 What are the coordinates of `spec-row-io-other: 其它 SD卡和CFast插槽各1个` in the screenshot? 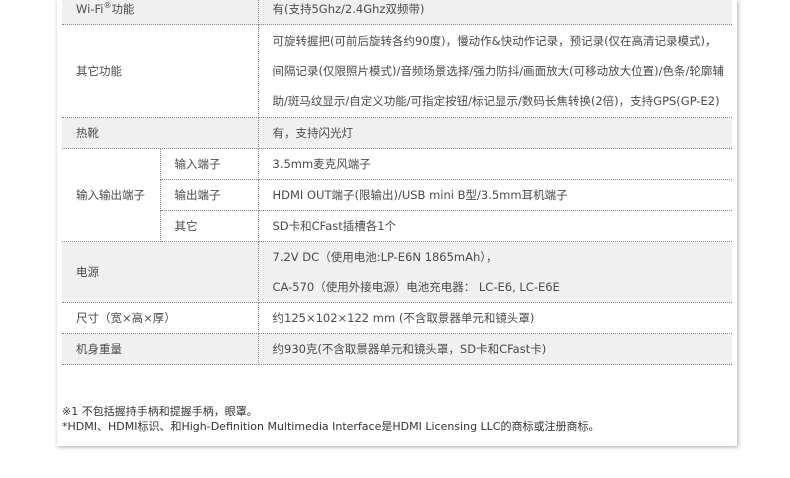 It's located at (397, 226).